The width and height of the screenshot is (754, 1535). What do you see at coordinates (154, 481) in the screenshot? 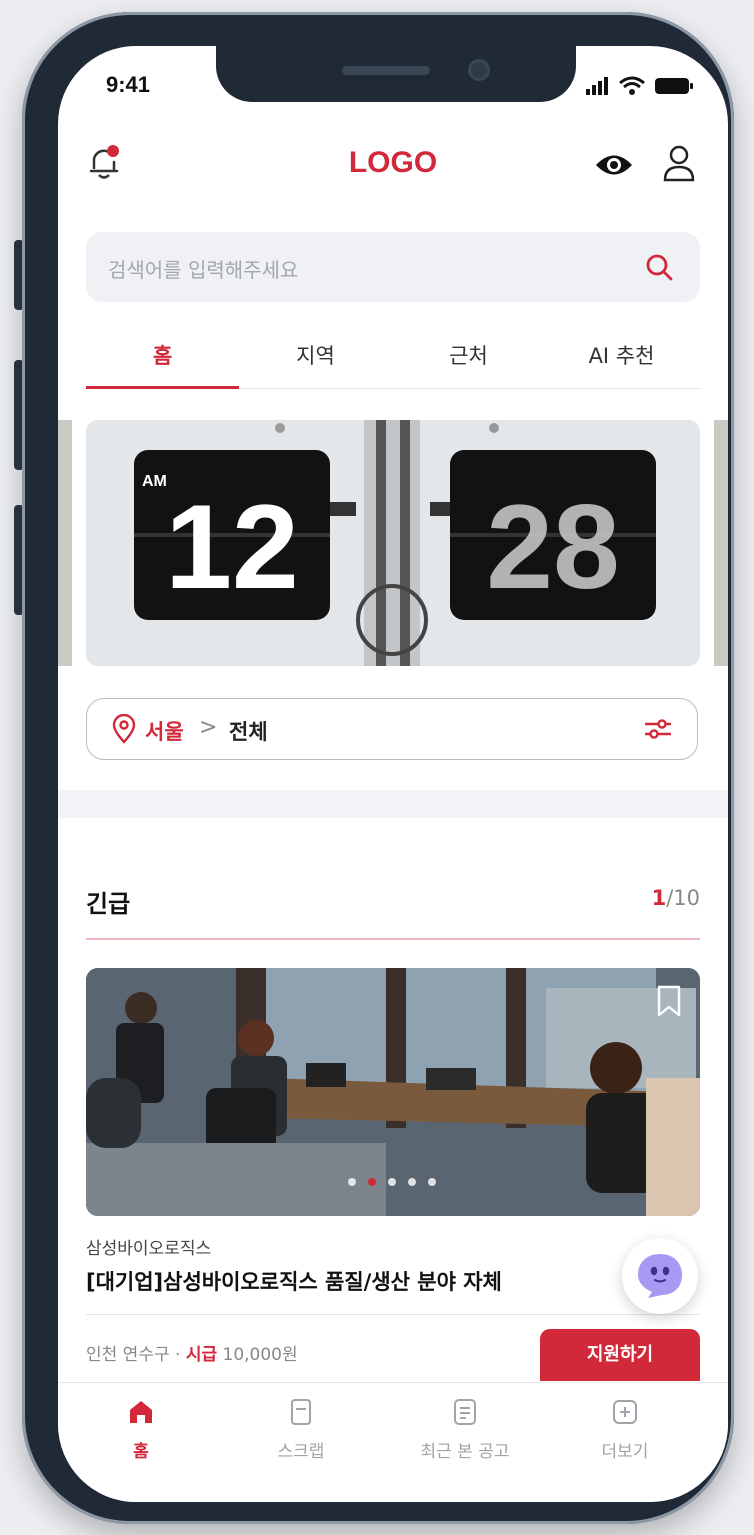
I see `clock-am-label: AM` at bounding box center [154, 481].